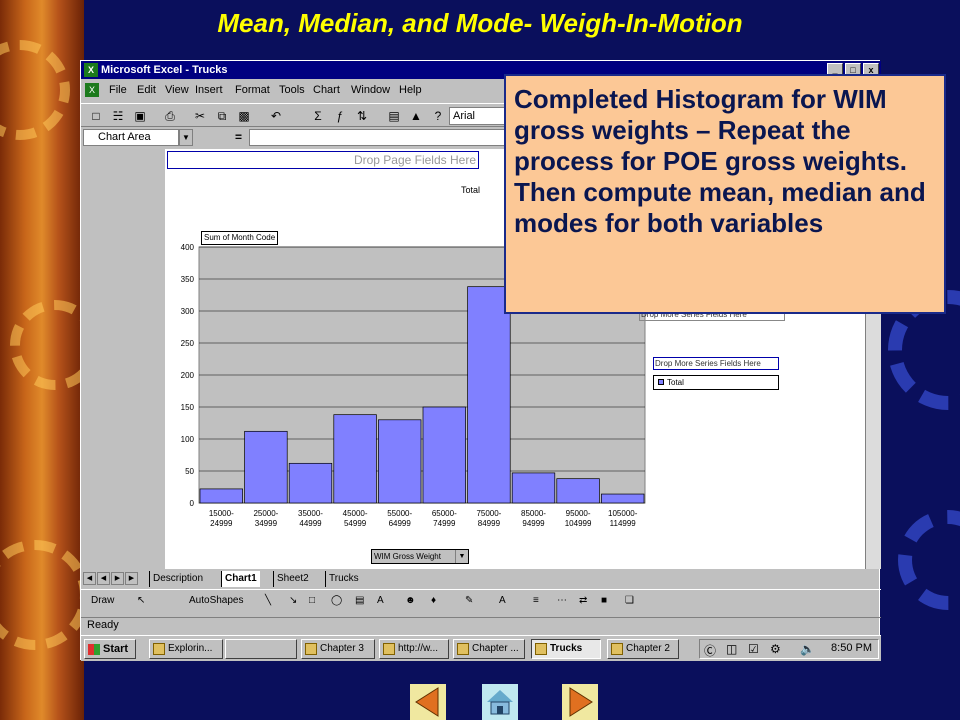 This screenshot has height=720, width=960. What do you see at coordinates (629, 600) in the screenshot?
I see `3d-icon: ❏` at bounding box center [629, 600].